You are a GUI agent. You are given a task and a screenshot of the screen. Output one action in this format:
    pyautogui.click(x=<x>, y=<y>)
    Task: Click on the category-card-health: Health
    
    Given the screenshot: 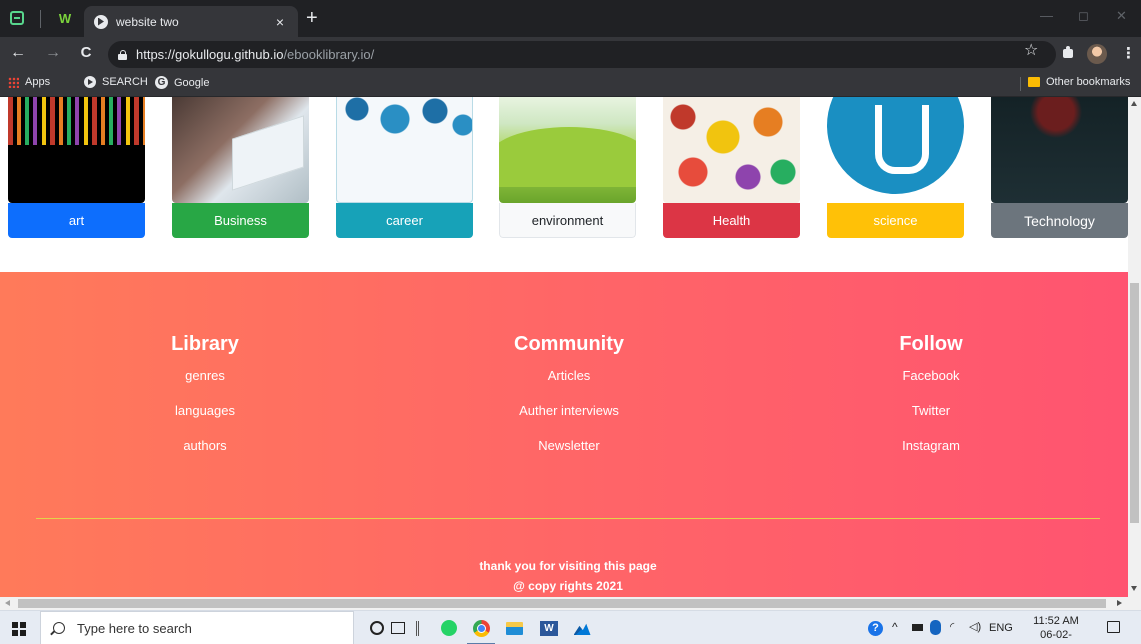 What is the action you would take?
    pyautogui.click(x=731, y=167)
    